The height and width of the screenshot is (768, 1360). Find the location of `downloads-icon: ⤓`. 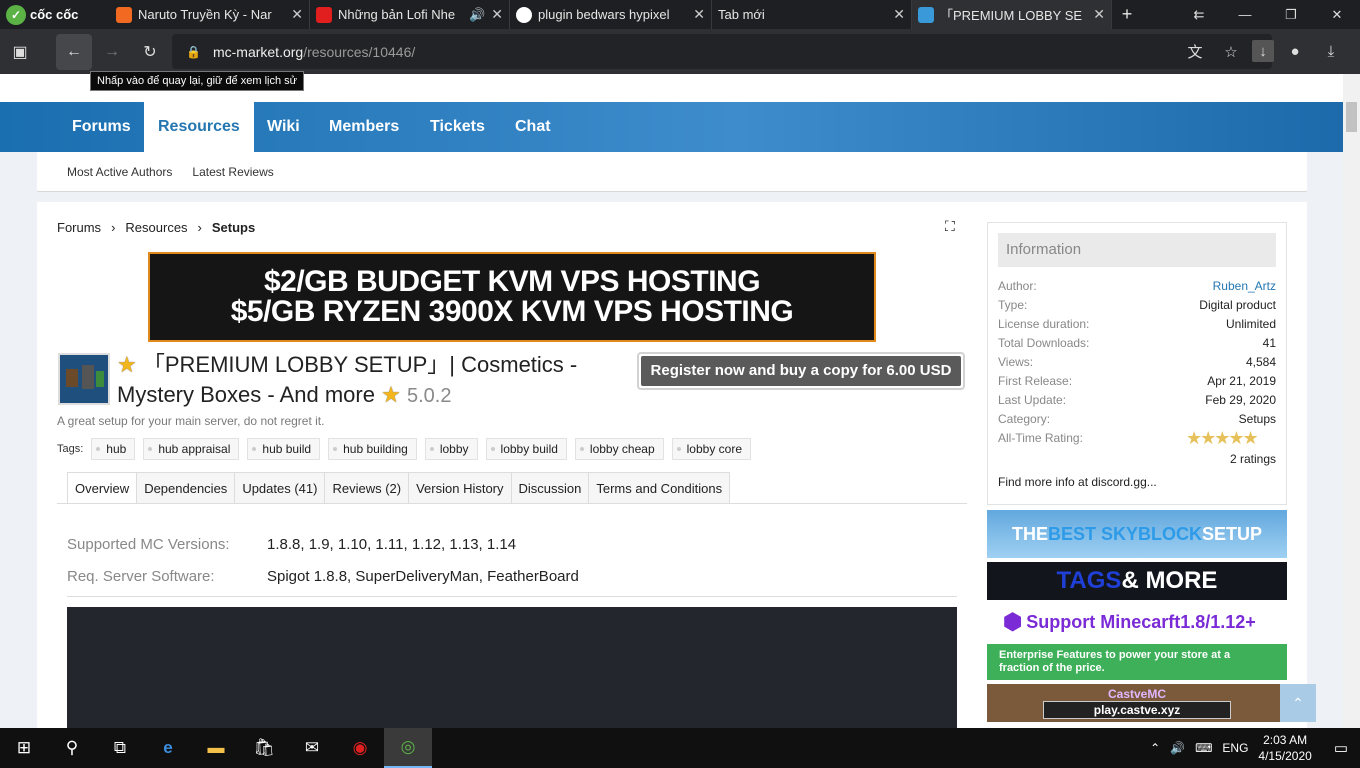

downloads-icon: ⤓ is located at coordinates (1331, 51).